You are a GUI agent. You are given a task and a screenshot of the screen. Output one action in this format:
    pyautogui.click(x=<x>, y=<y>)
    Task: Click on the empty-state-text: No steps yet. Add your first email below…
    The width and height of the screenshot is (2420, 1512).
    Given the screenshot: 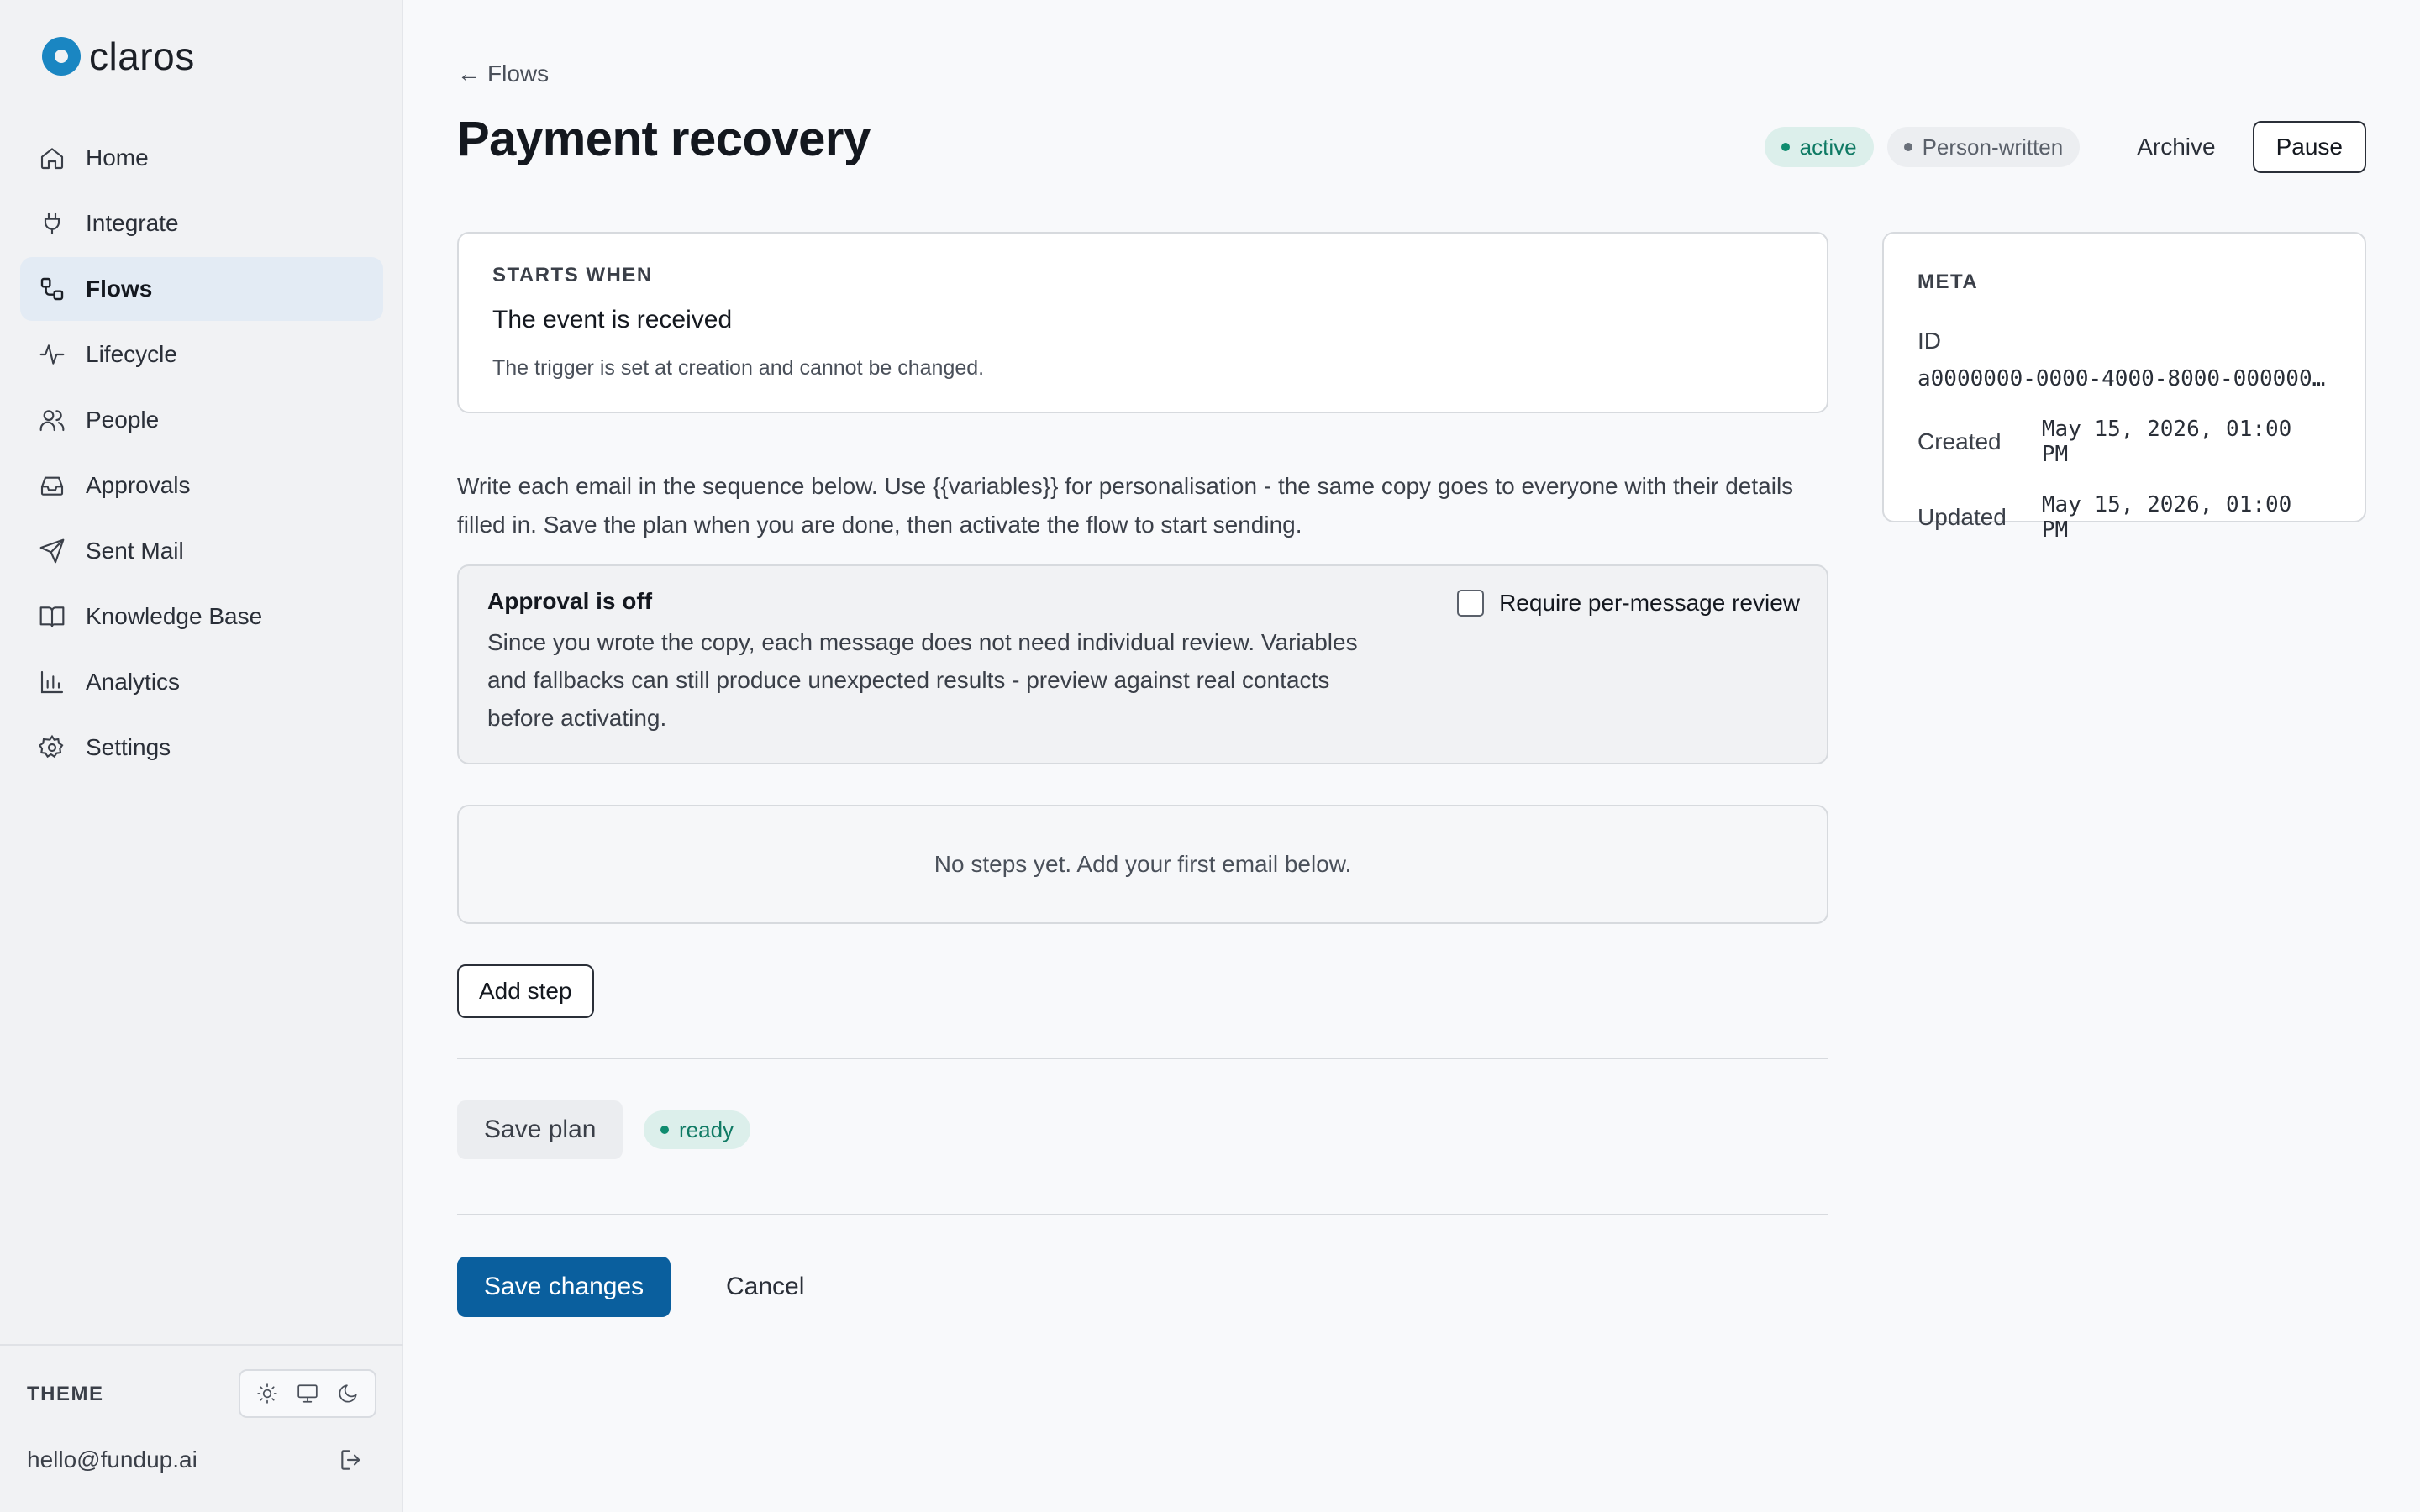 What is the action you would take?
    pyautogui.click(x=1143, y=864)
    